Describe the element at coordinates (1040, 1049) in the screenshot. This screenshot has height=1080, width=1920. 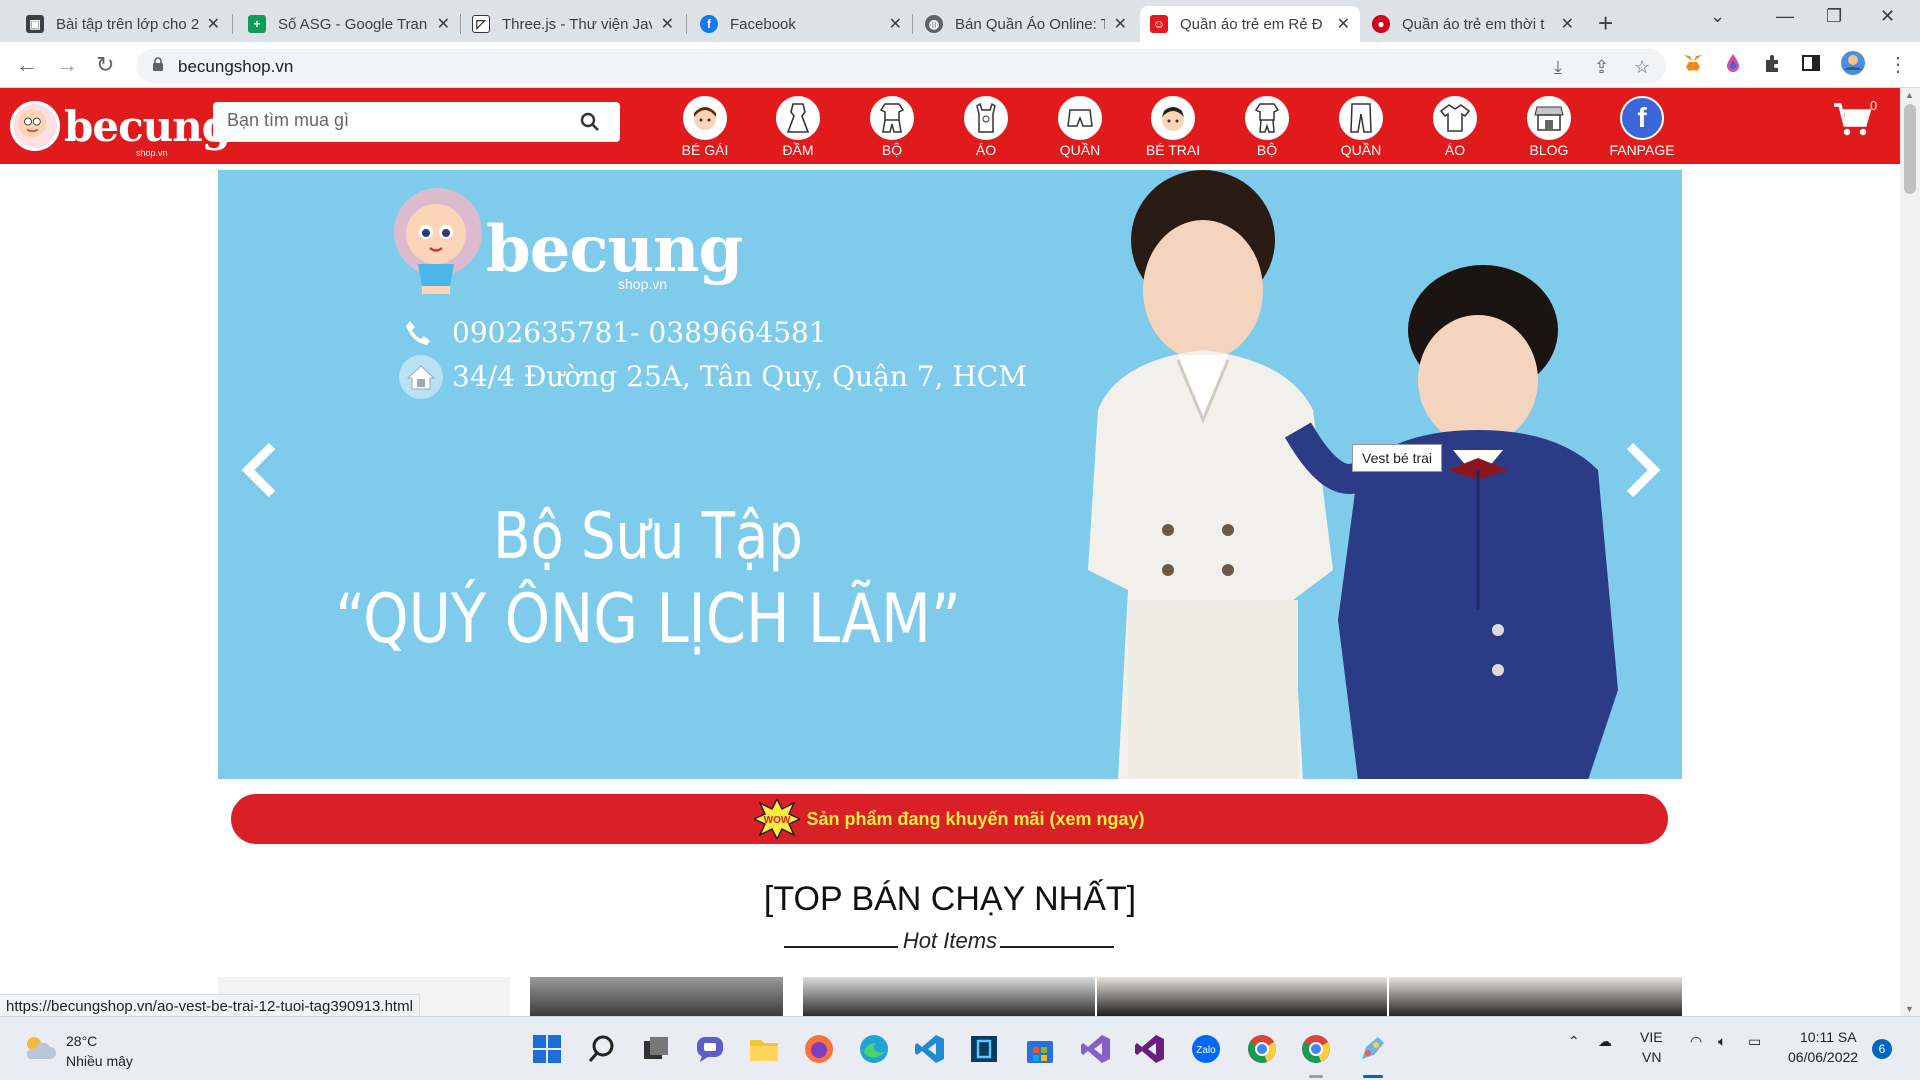
I see `microsoft-store-icon` at that location.